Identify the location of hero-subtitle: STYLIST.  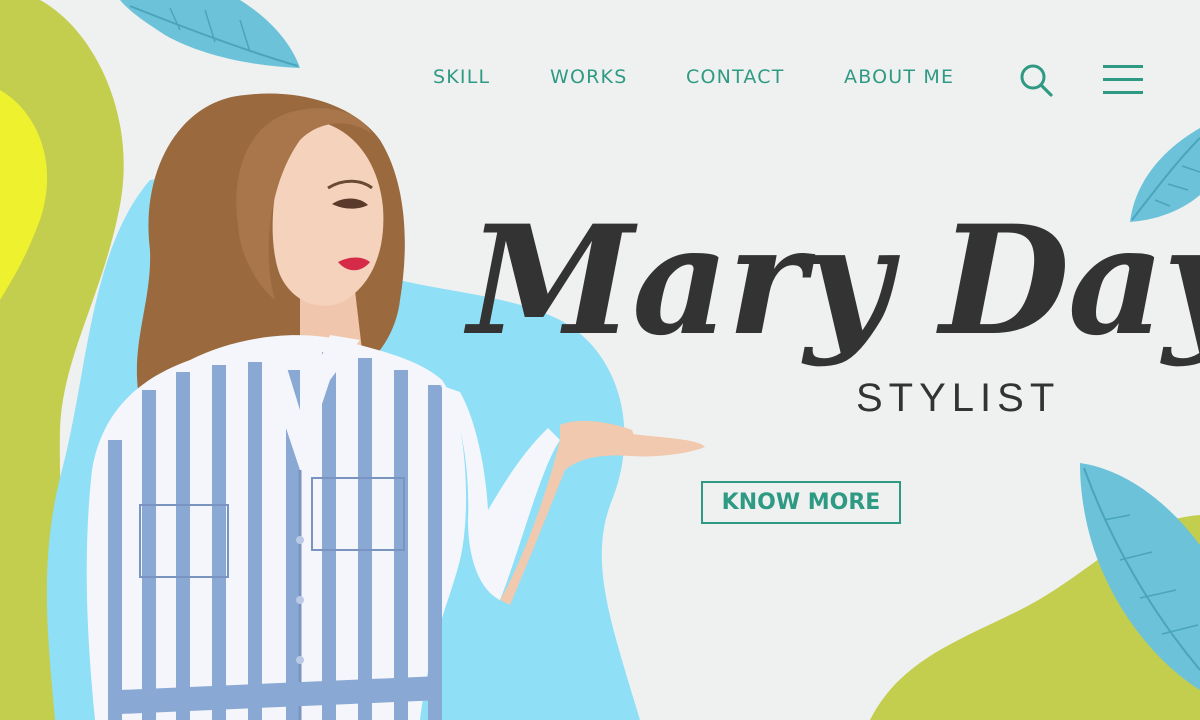
(958, 398).